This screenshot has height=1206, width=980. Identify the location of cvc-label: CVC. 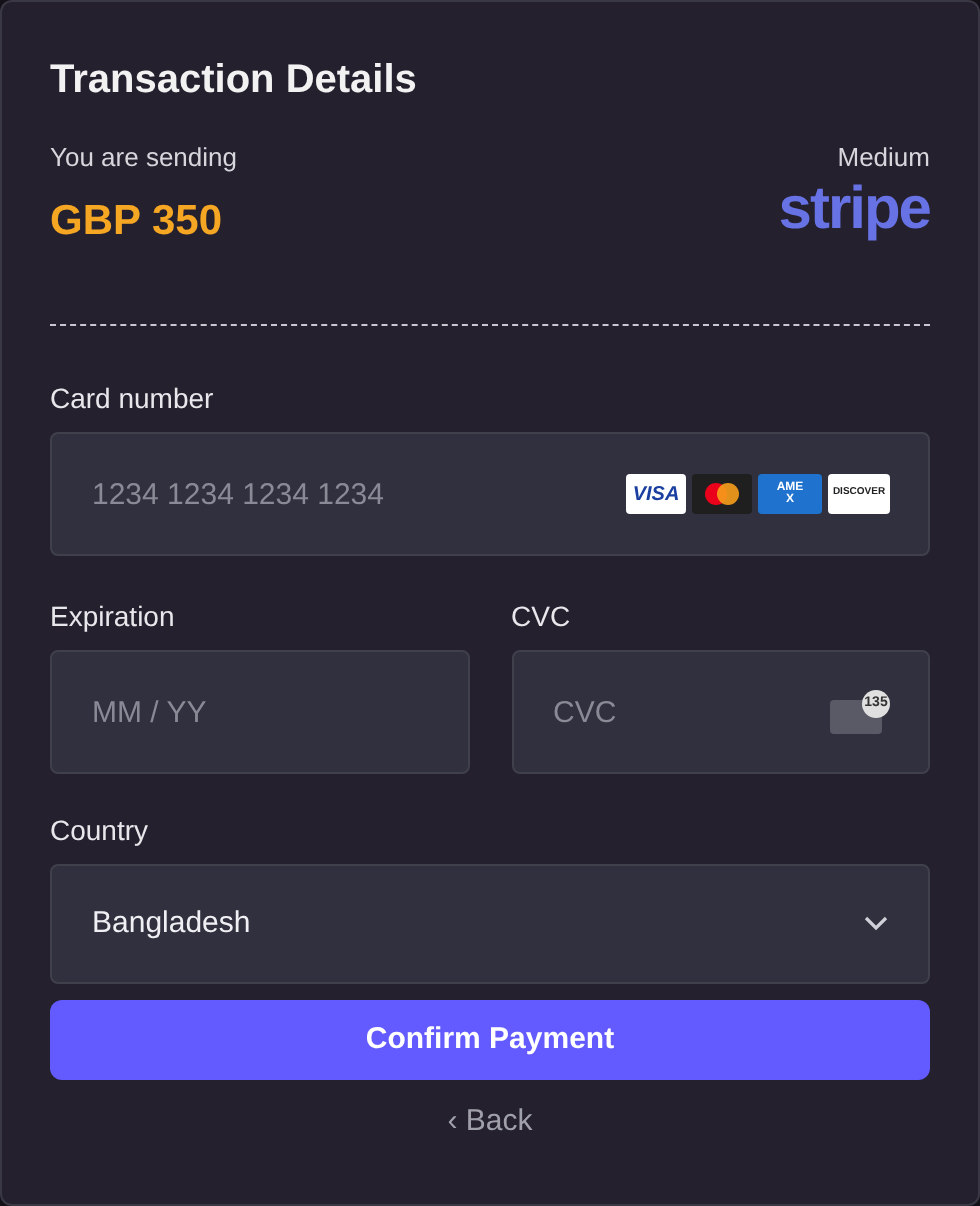
(542, 617).